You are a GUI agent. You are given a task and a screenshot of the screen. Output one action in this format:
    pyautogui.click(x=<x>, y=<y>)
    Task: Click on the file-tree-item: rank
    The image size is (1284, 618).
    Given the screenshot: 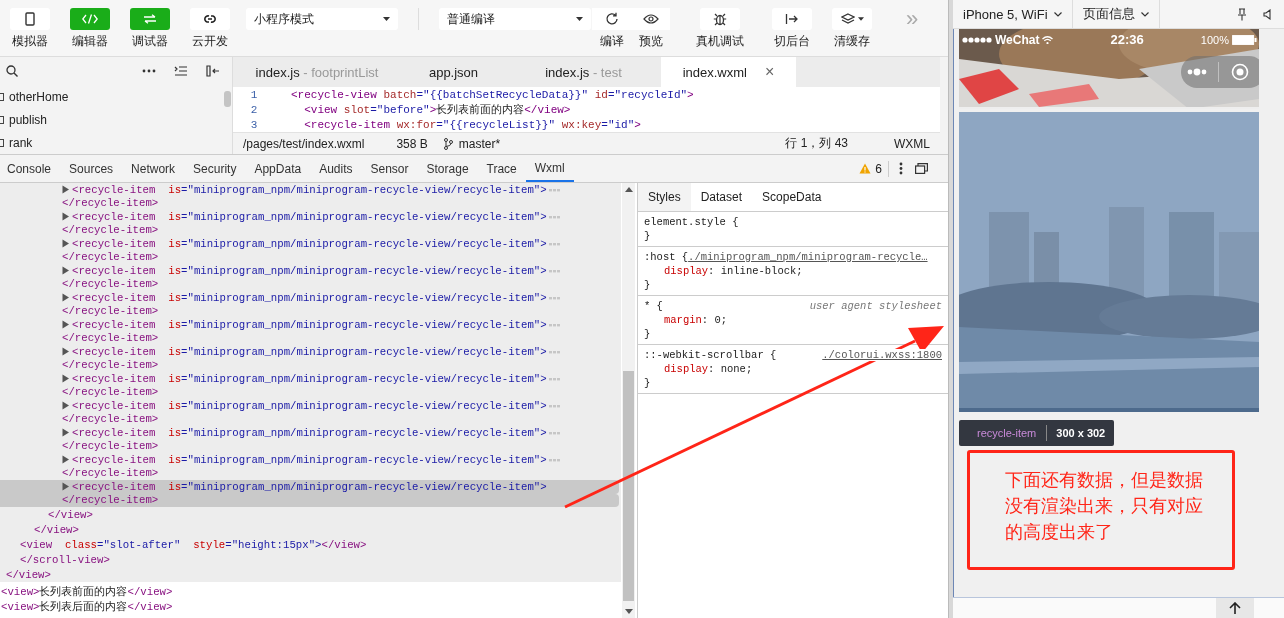 What is the action you would take?
    pyautogui.click(x=116, y=142)
    